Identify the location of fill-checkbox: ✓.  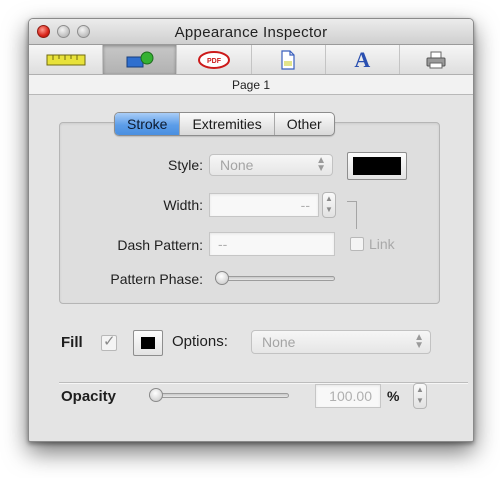
(109, 342).